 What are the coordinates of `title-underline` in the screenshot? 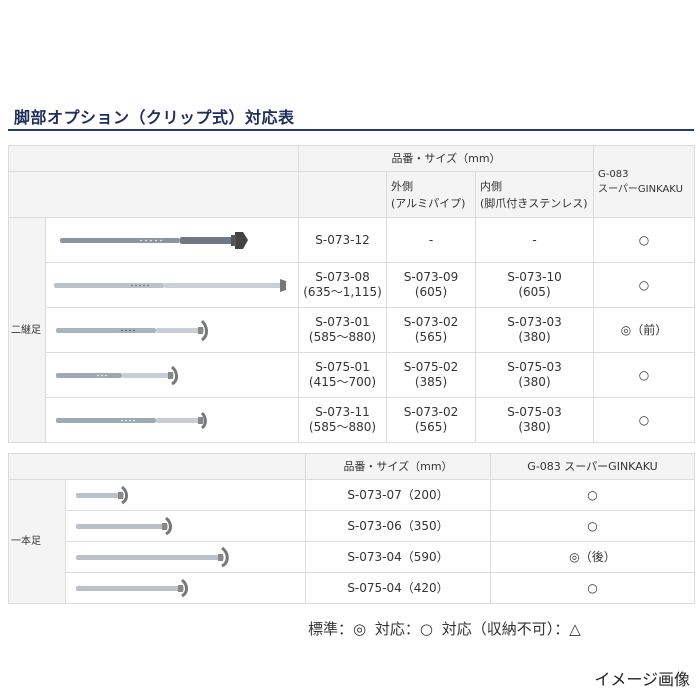 It's located at (351, 130).